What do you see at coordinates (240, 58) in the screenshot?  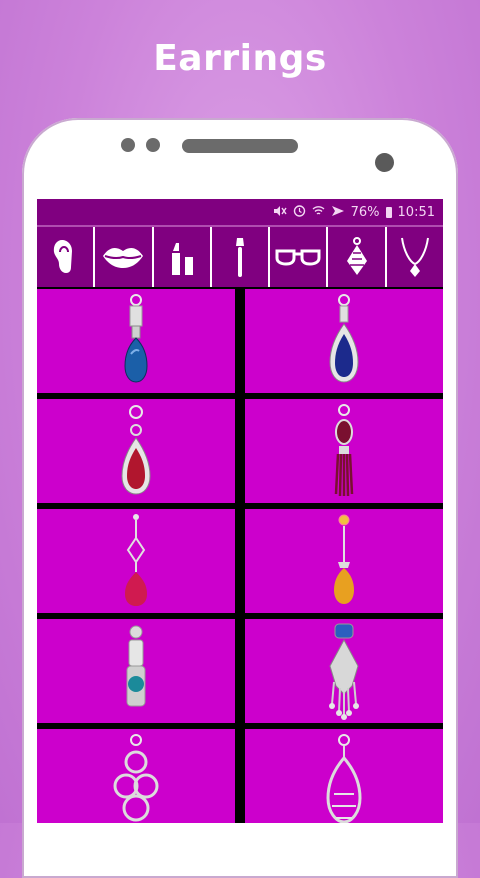 I see `page-title: Earrings` at bounding box center [240, 58].